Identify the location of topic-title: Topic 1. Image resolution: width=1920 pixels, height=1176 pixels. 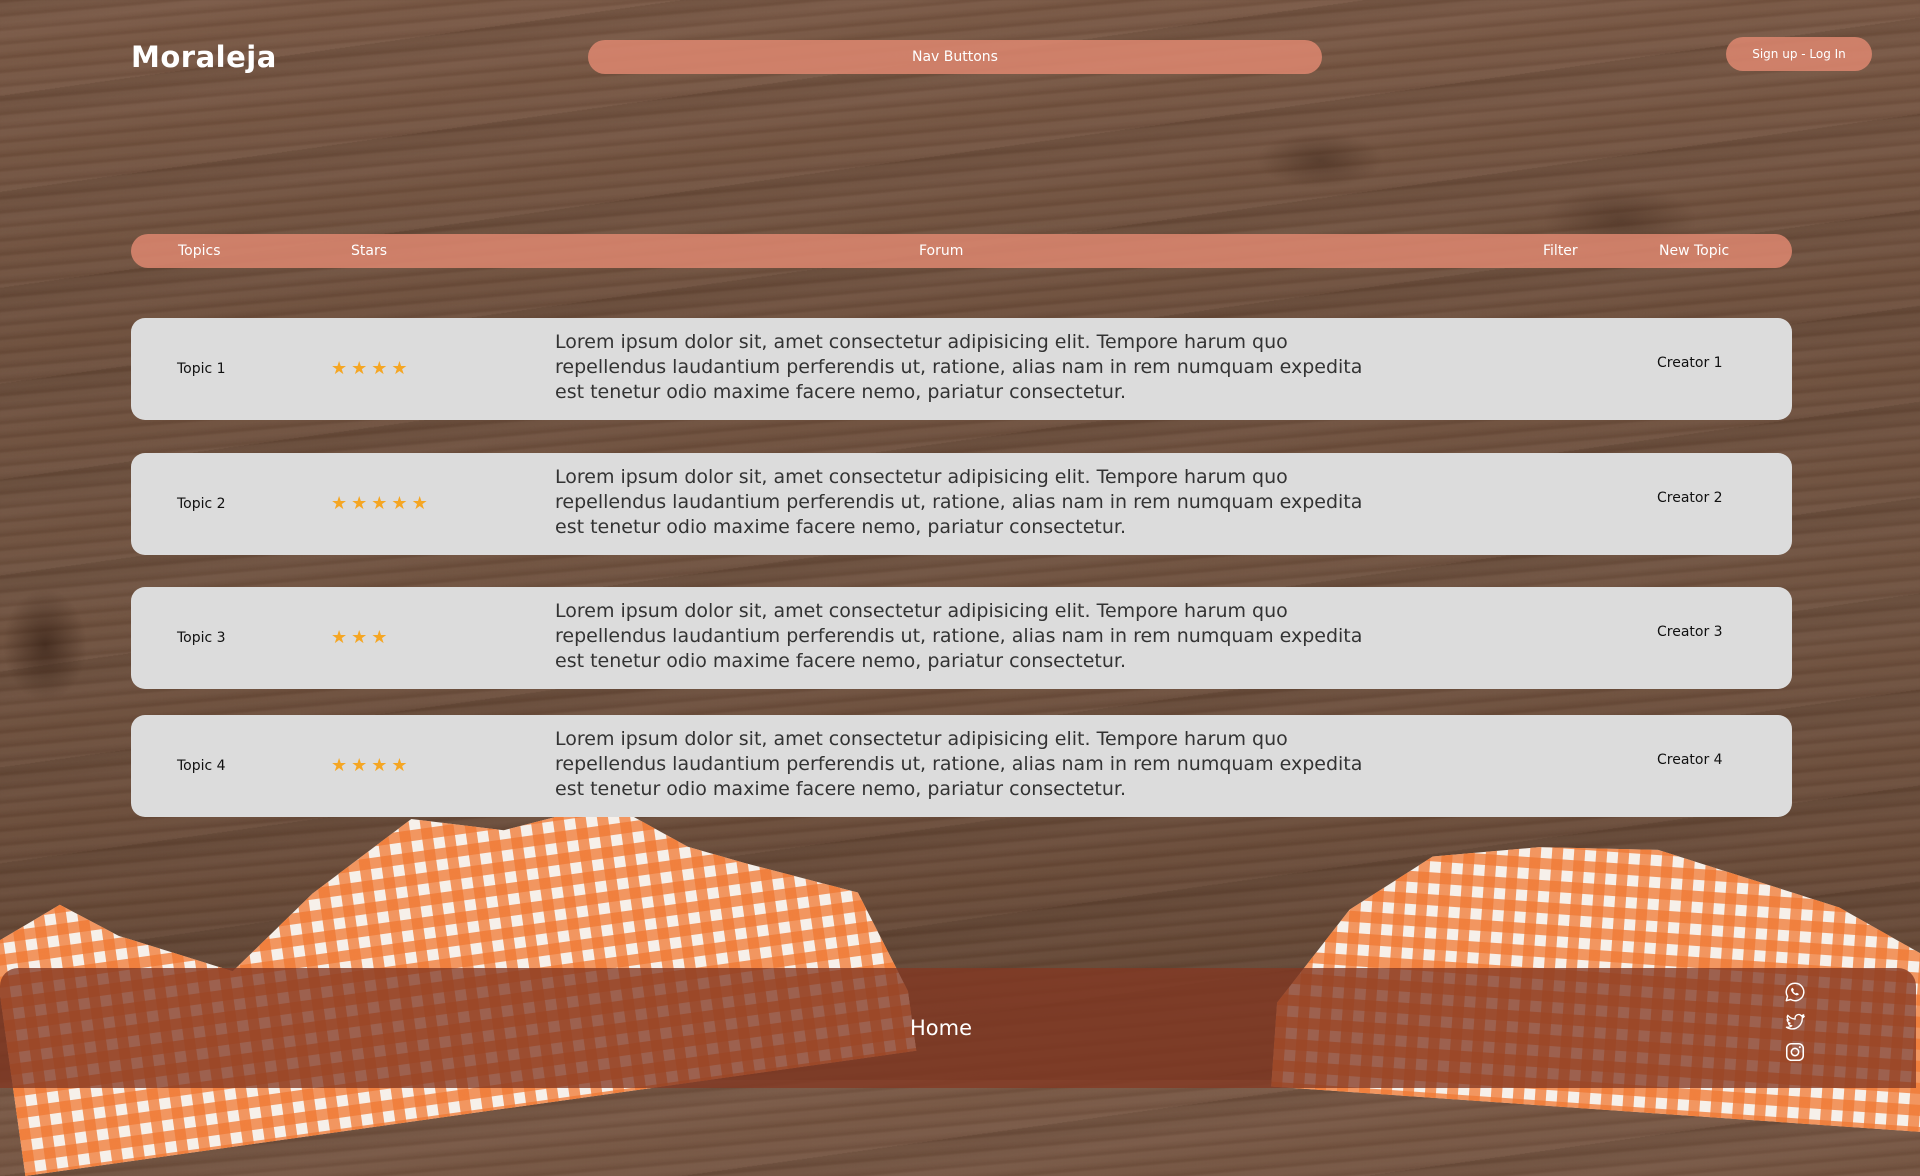
(201, 369).